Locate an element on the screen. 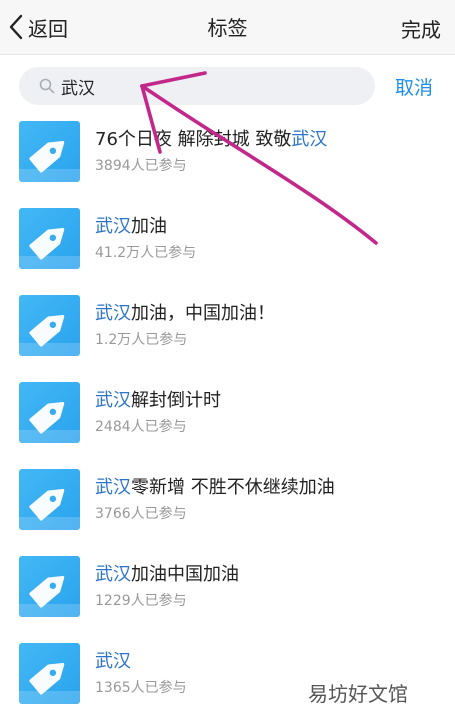 This screenshot has height=720, width=455. tag-name: 武汉加油中国加油 is located at coordinates (167, 573).